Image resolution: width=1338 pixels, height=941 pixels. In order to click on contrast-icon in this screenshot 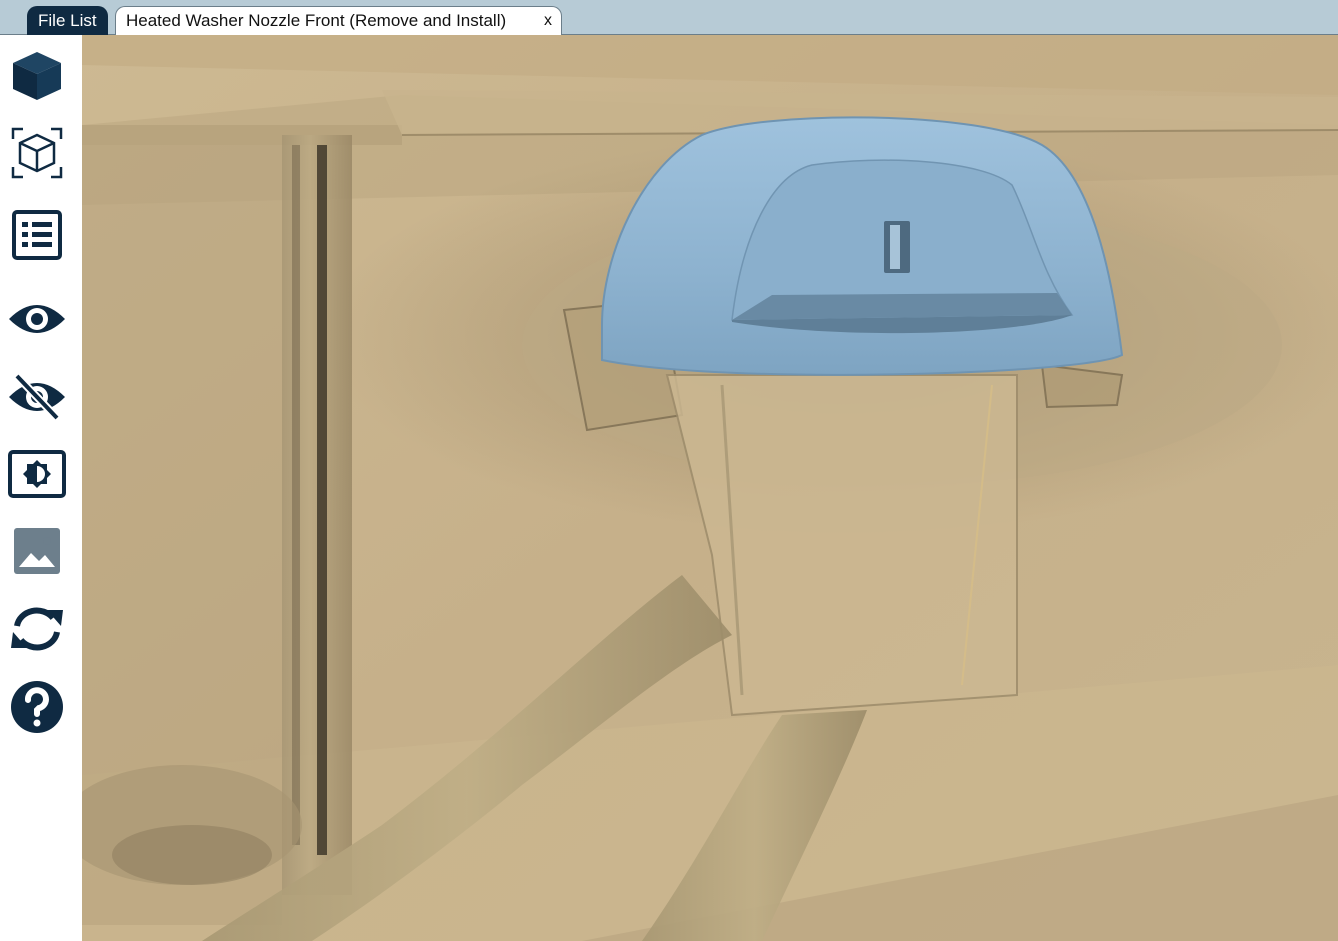, I will do `click(37, 474)`.